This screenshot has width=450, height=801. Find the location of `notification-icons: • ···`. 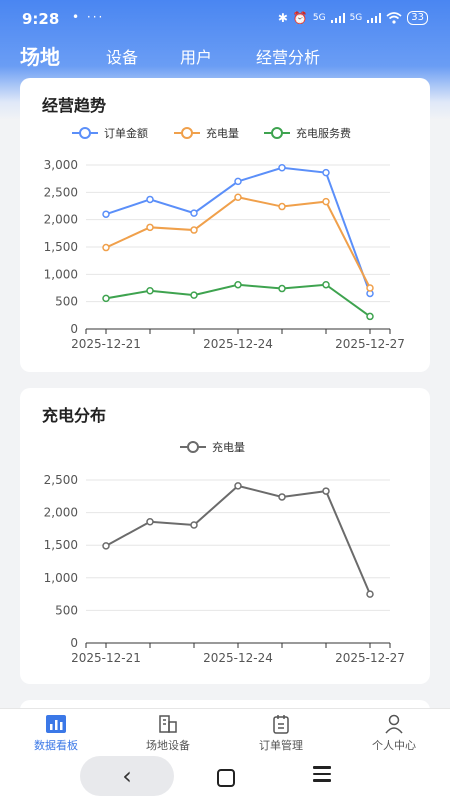

notification-icons: • ··· is located at coordinates (88, 17).